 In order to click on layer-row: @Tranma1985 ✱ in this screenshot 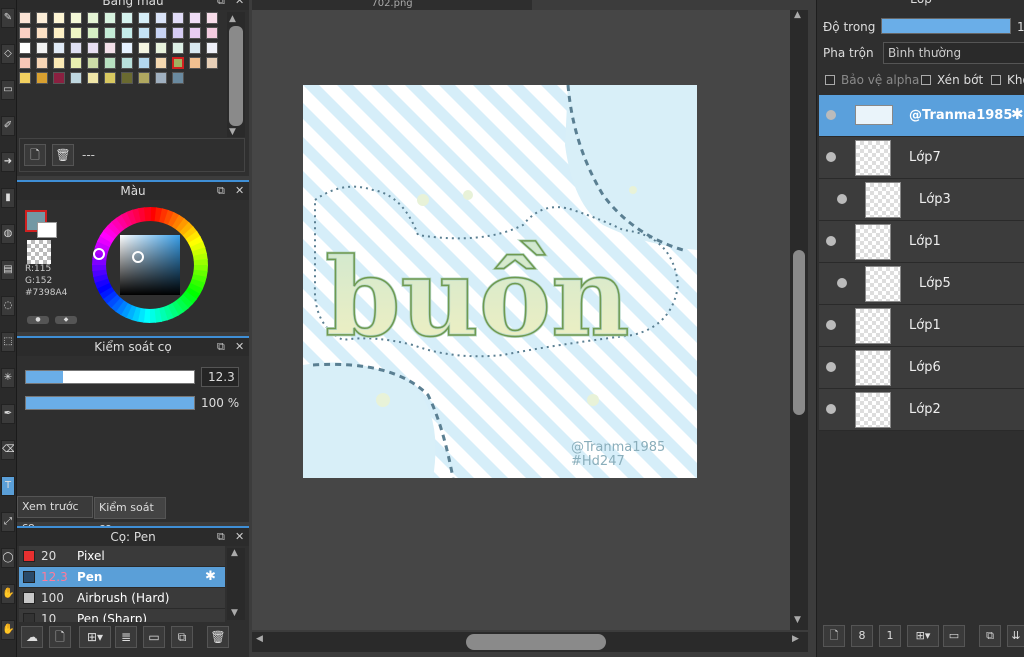, I will do `click(921, 116)`.